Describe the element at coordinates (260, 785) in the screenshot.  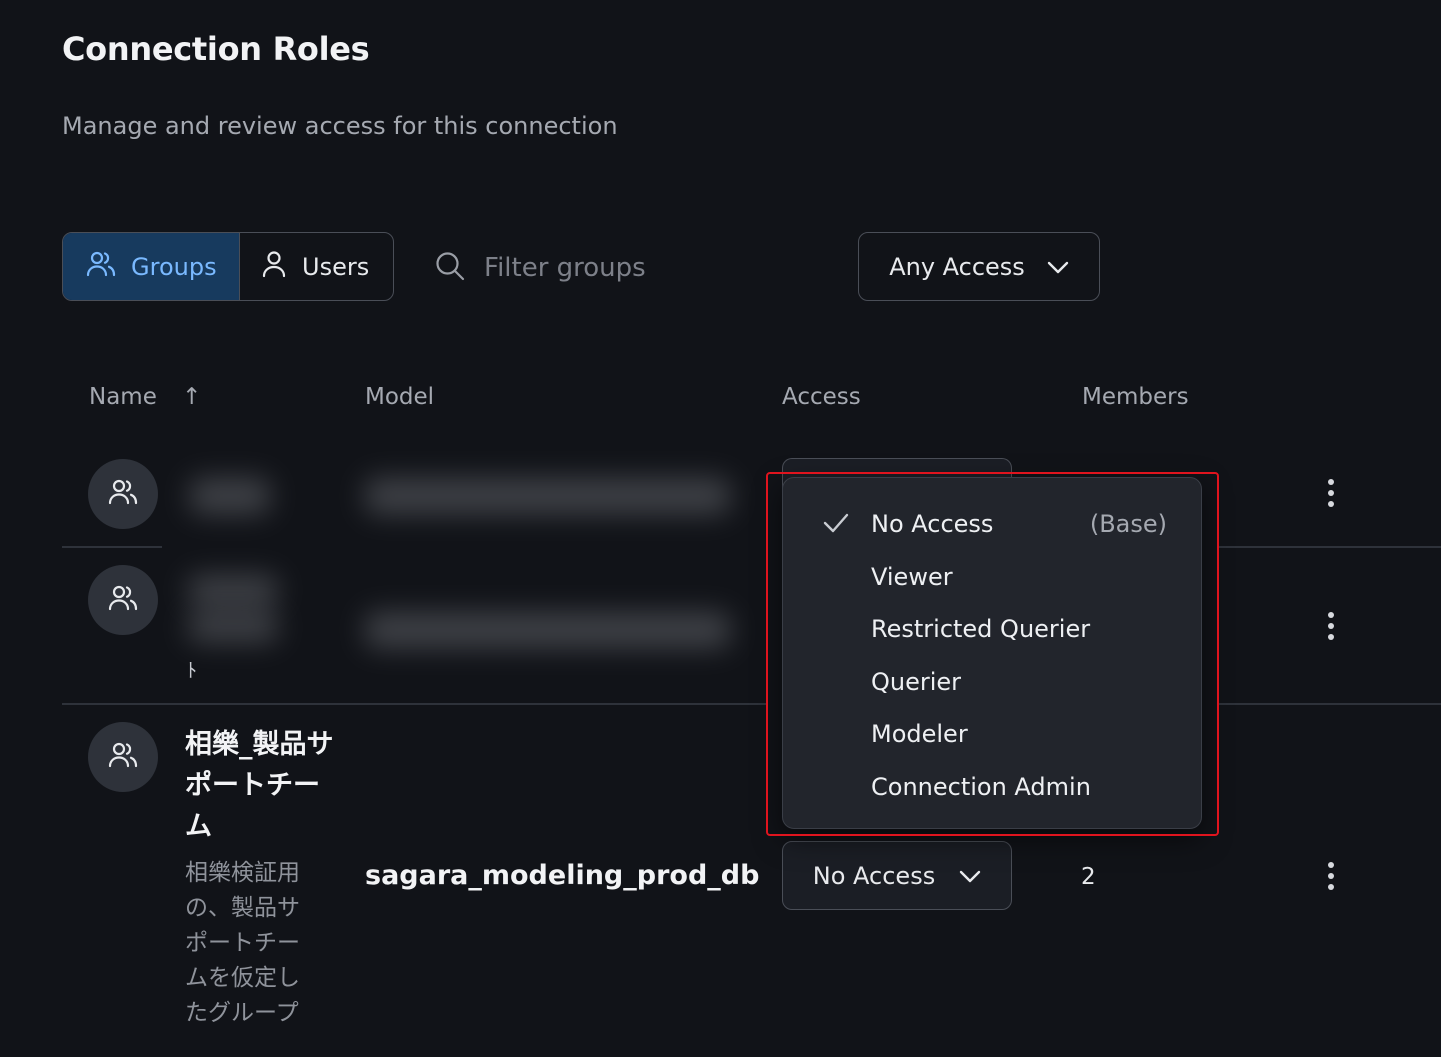
I see `group-name: 相樂_製品サポートチーム` at that location.